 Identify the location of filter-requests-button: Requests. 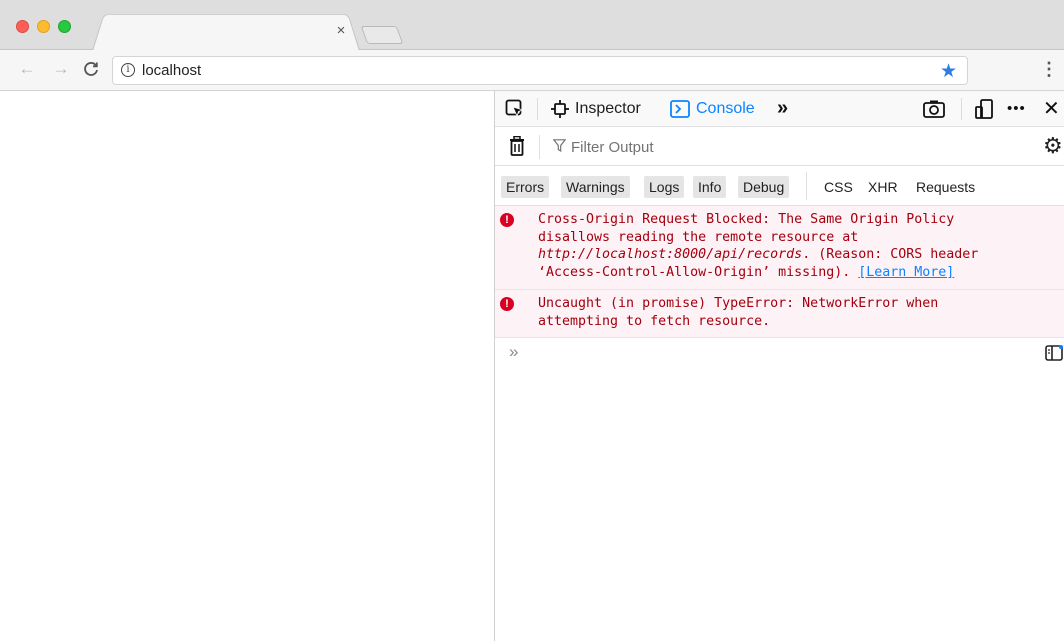
(945, 187).